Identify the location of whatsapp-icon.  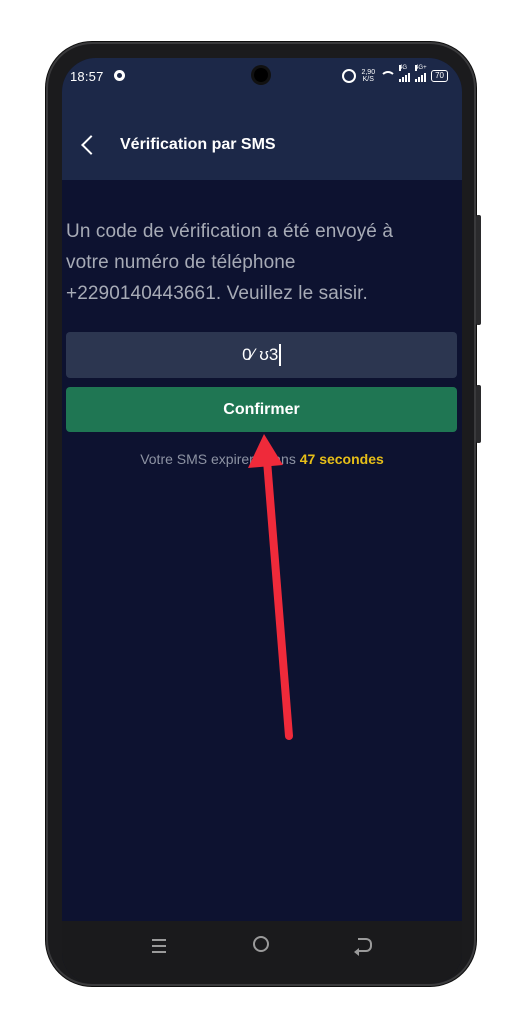
(119, 75).